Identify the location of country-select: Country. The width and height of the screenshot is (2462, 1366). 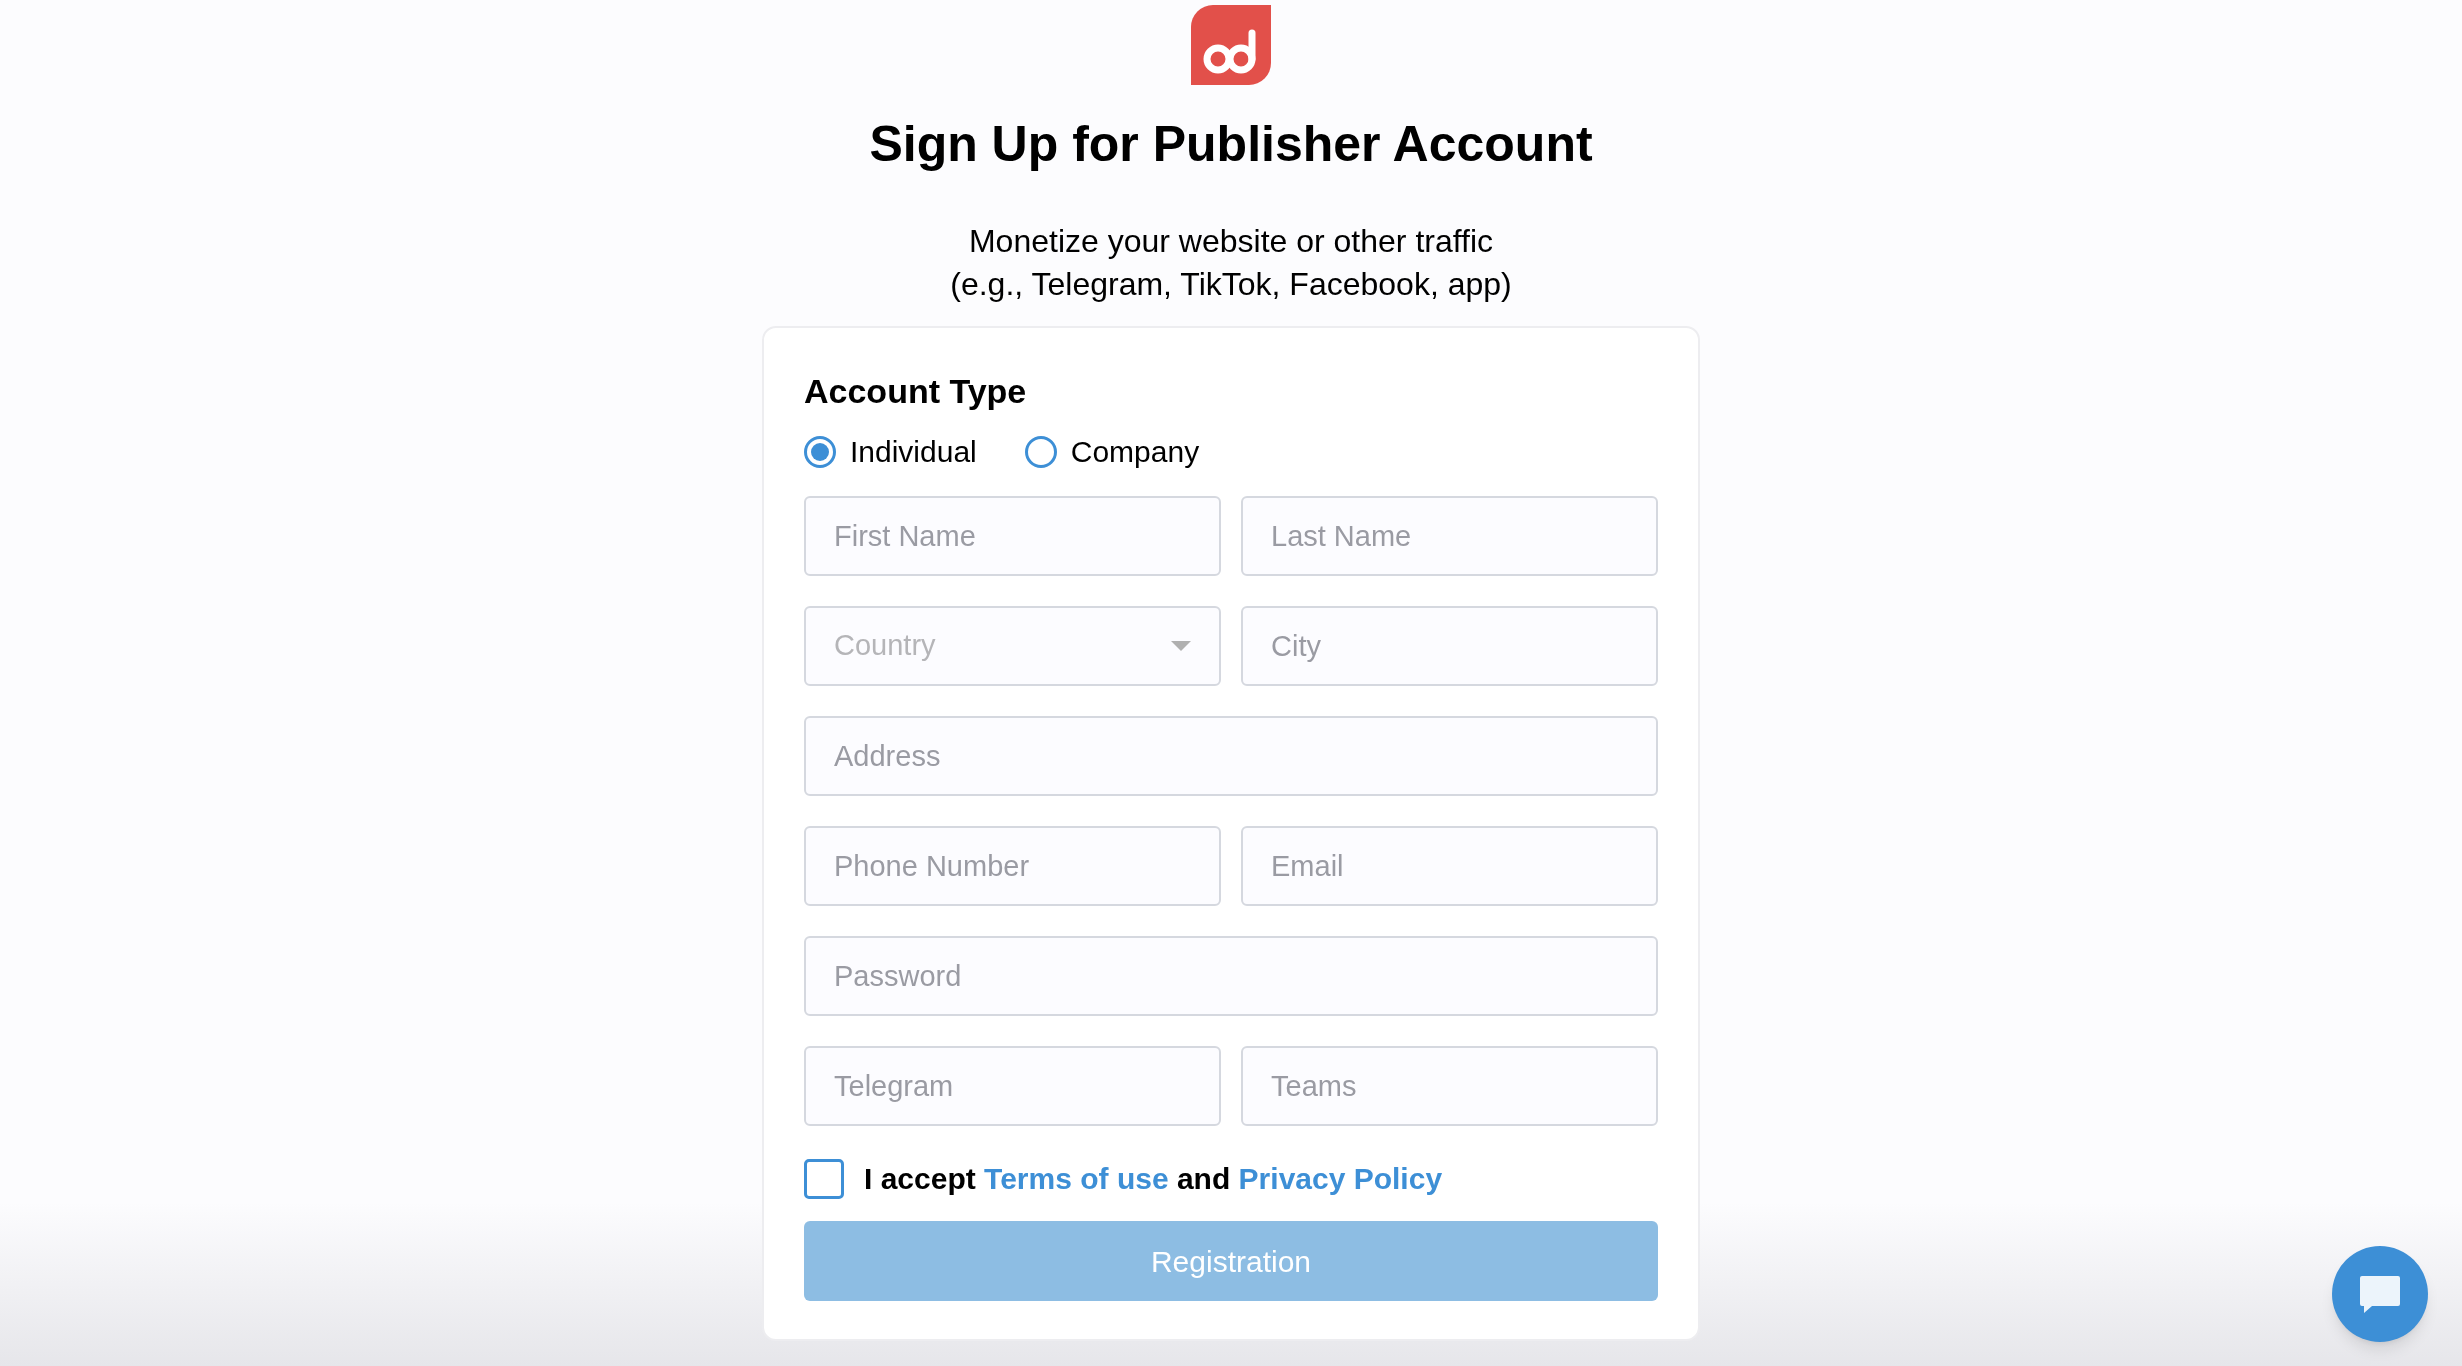
(1012, 646).